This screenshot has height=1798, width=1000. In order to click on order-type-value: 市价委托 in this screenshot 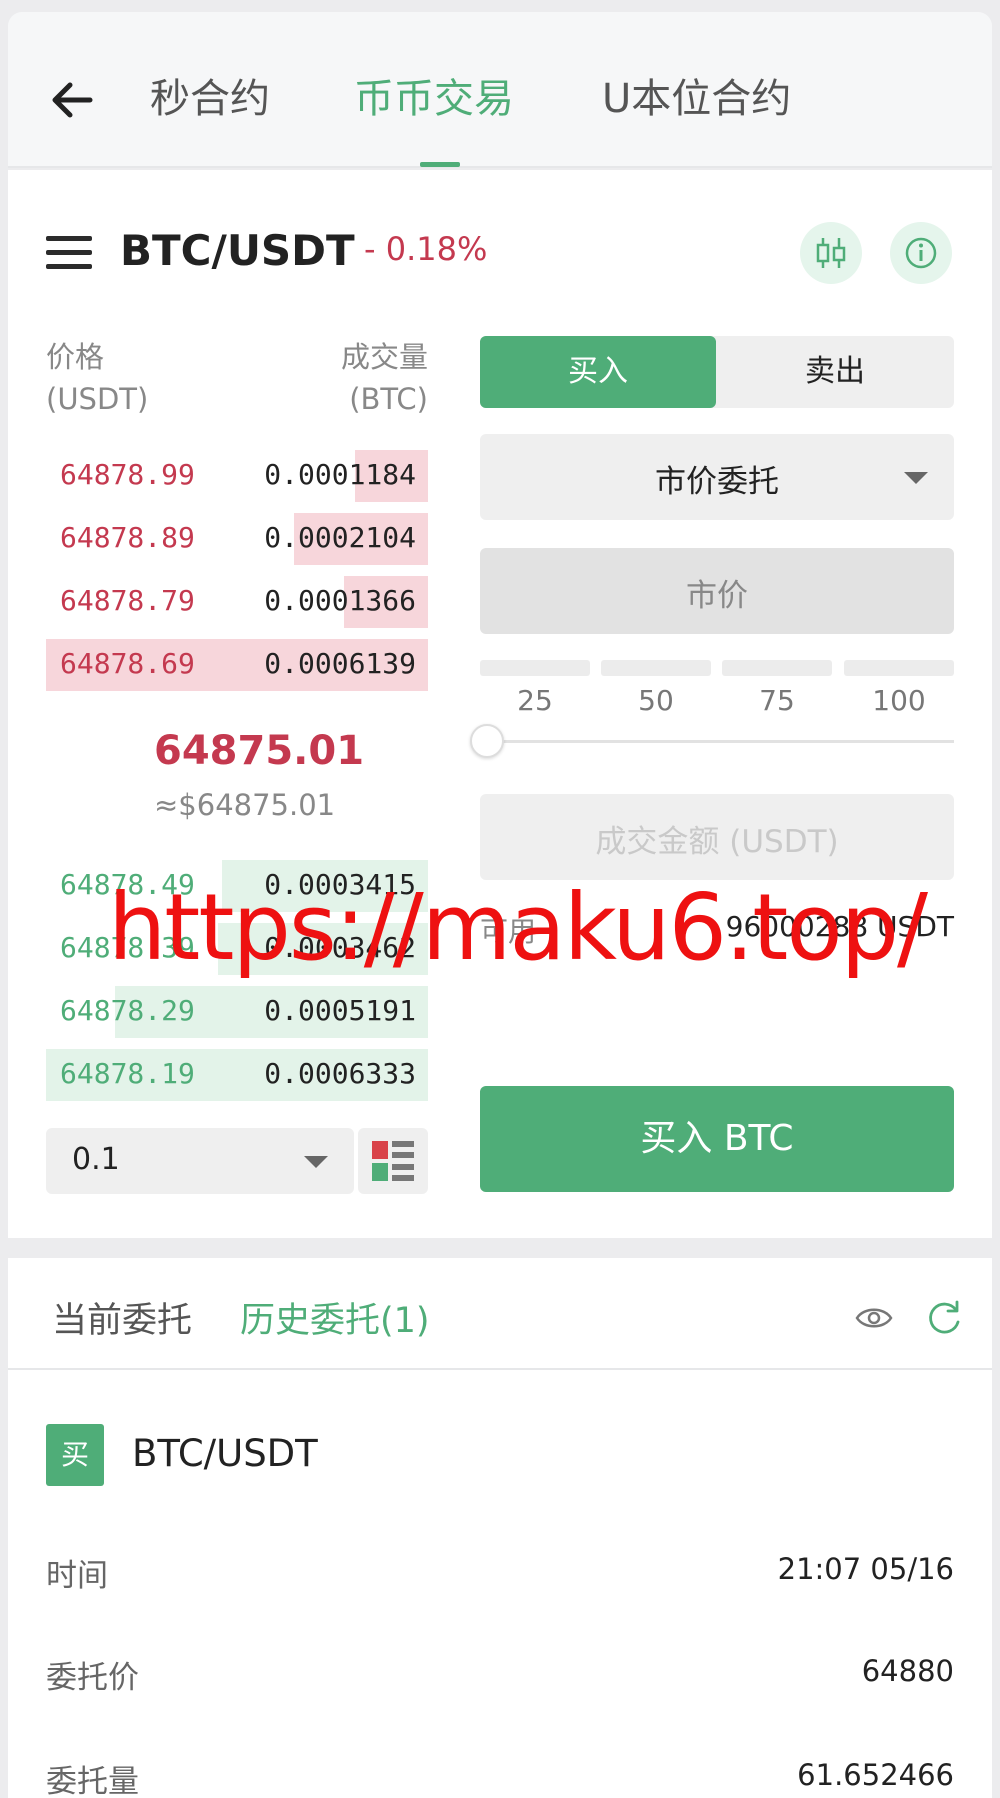, I will do `click(717, 482)`.